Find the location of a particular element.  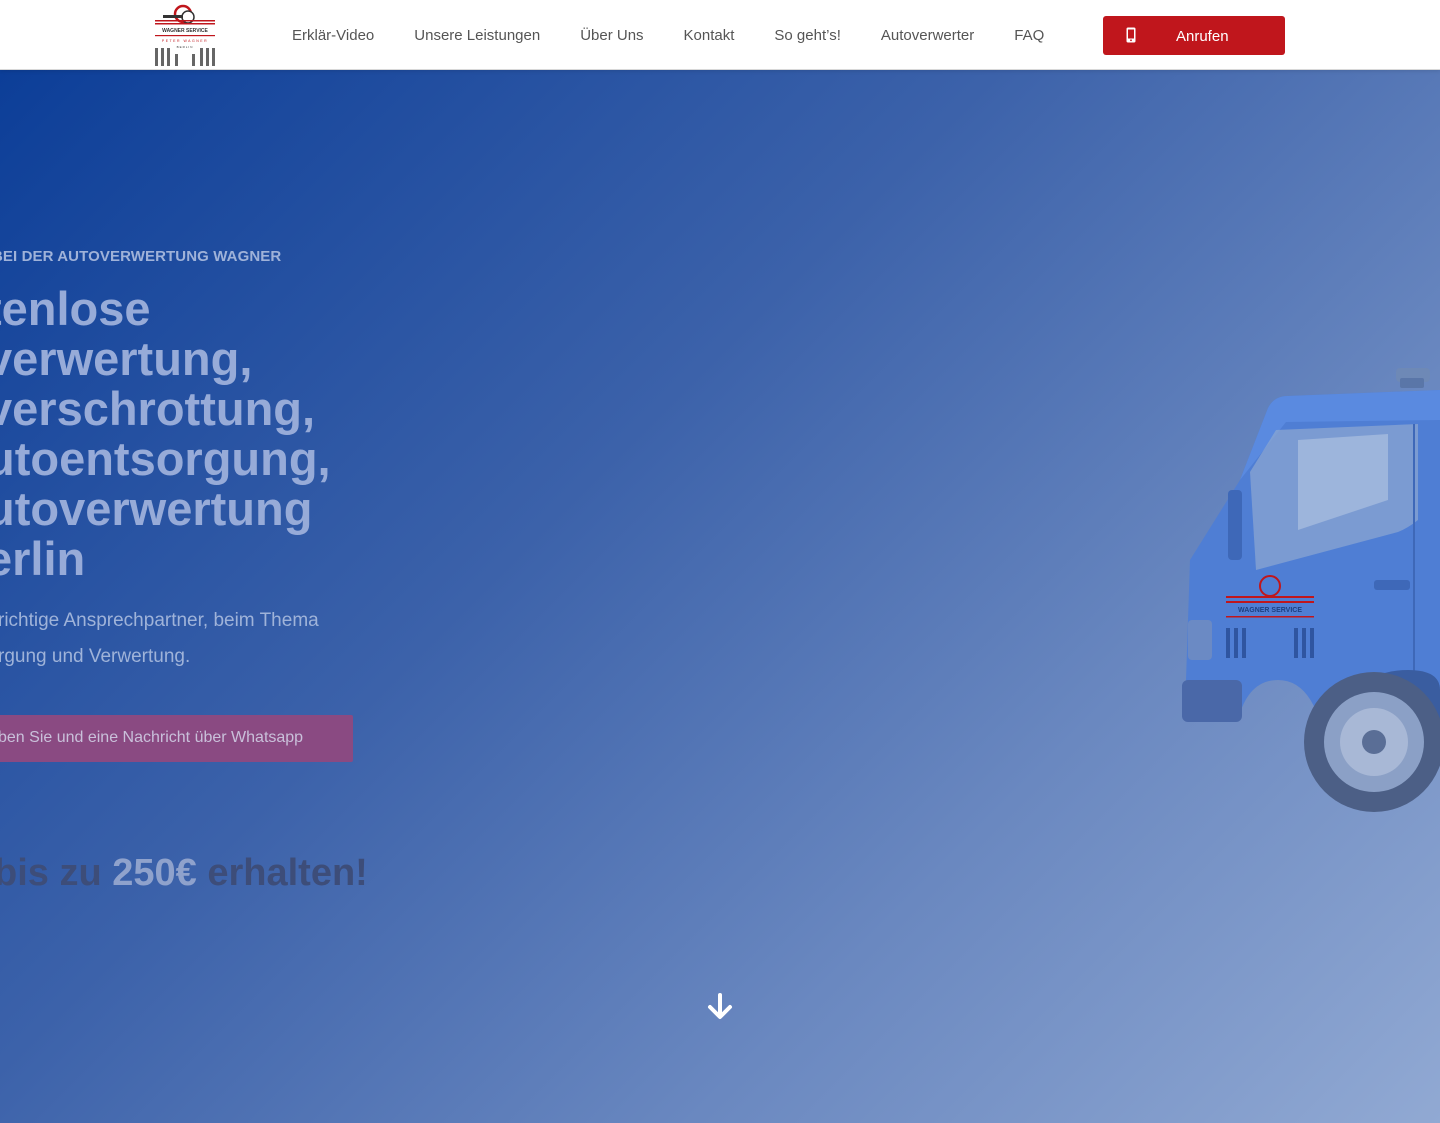

call-button: Anrufen is located at coordinates (1194, 35).